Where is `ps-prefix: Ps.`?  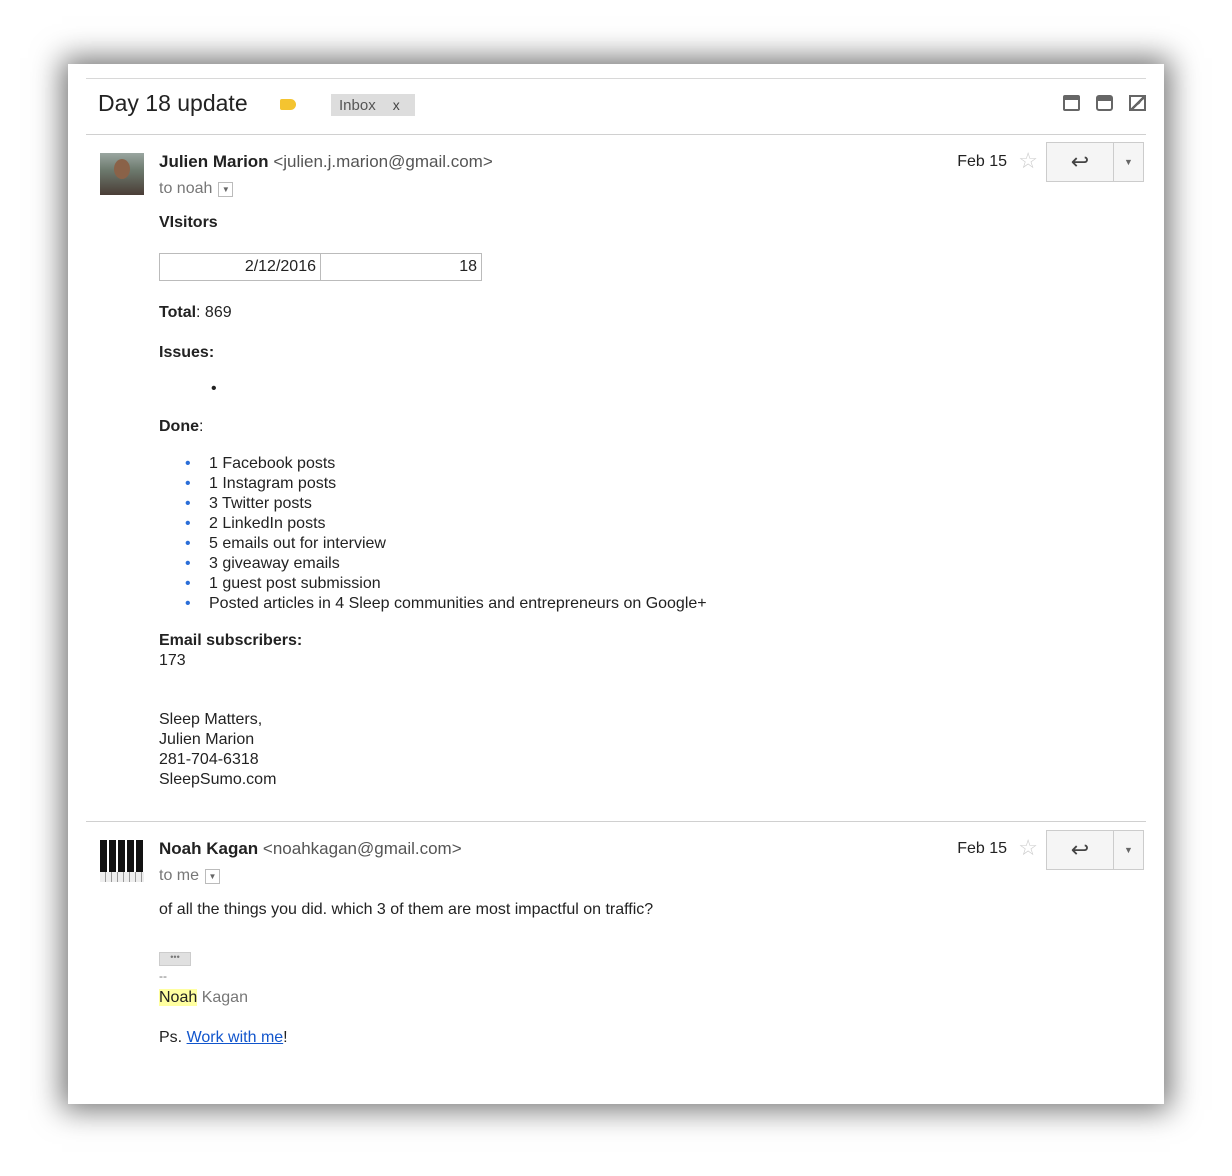
ps-prefix: Ps. is located at coordinates (173, 1037).